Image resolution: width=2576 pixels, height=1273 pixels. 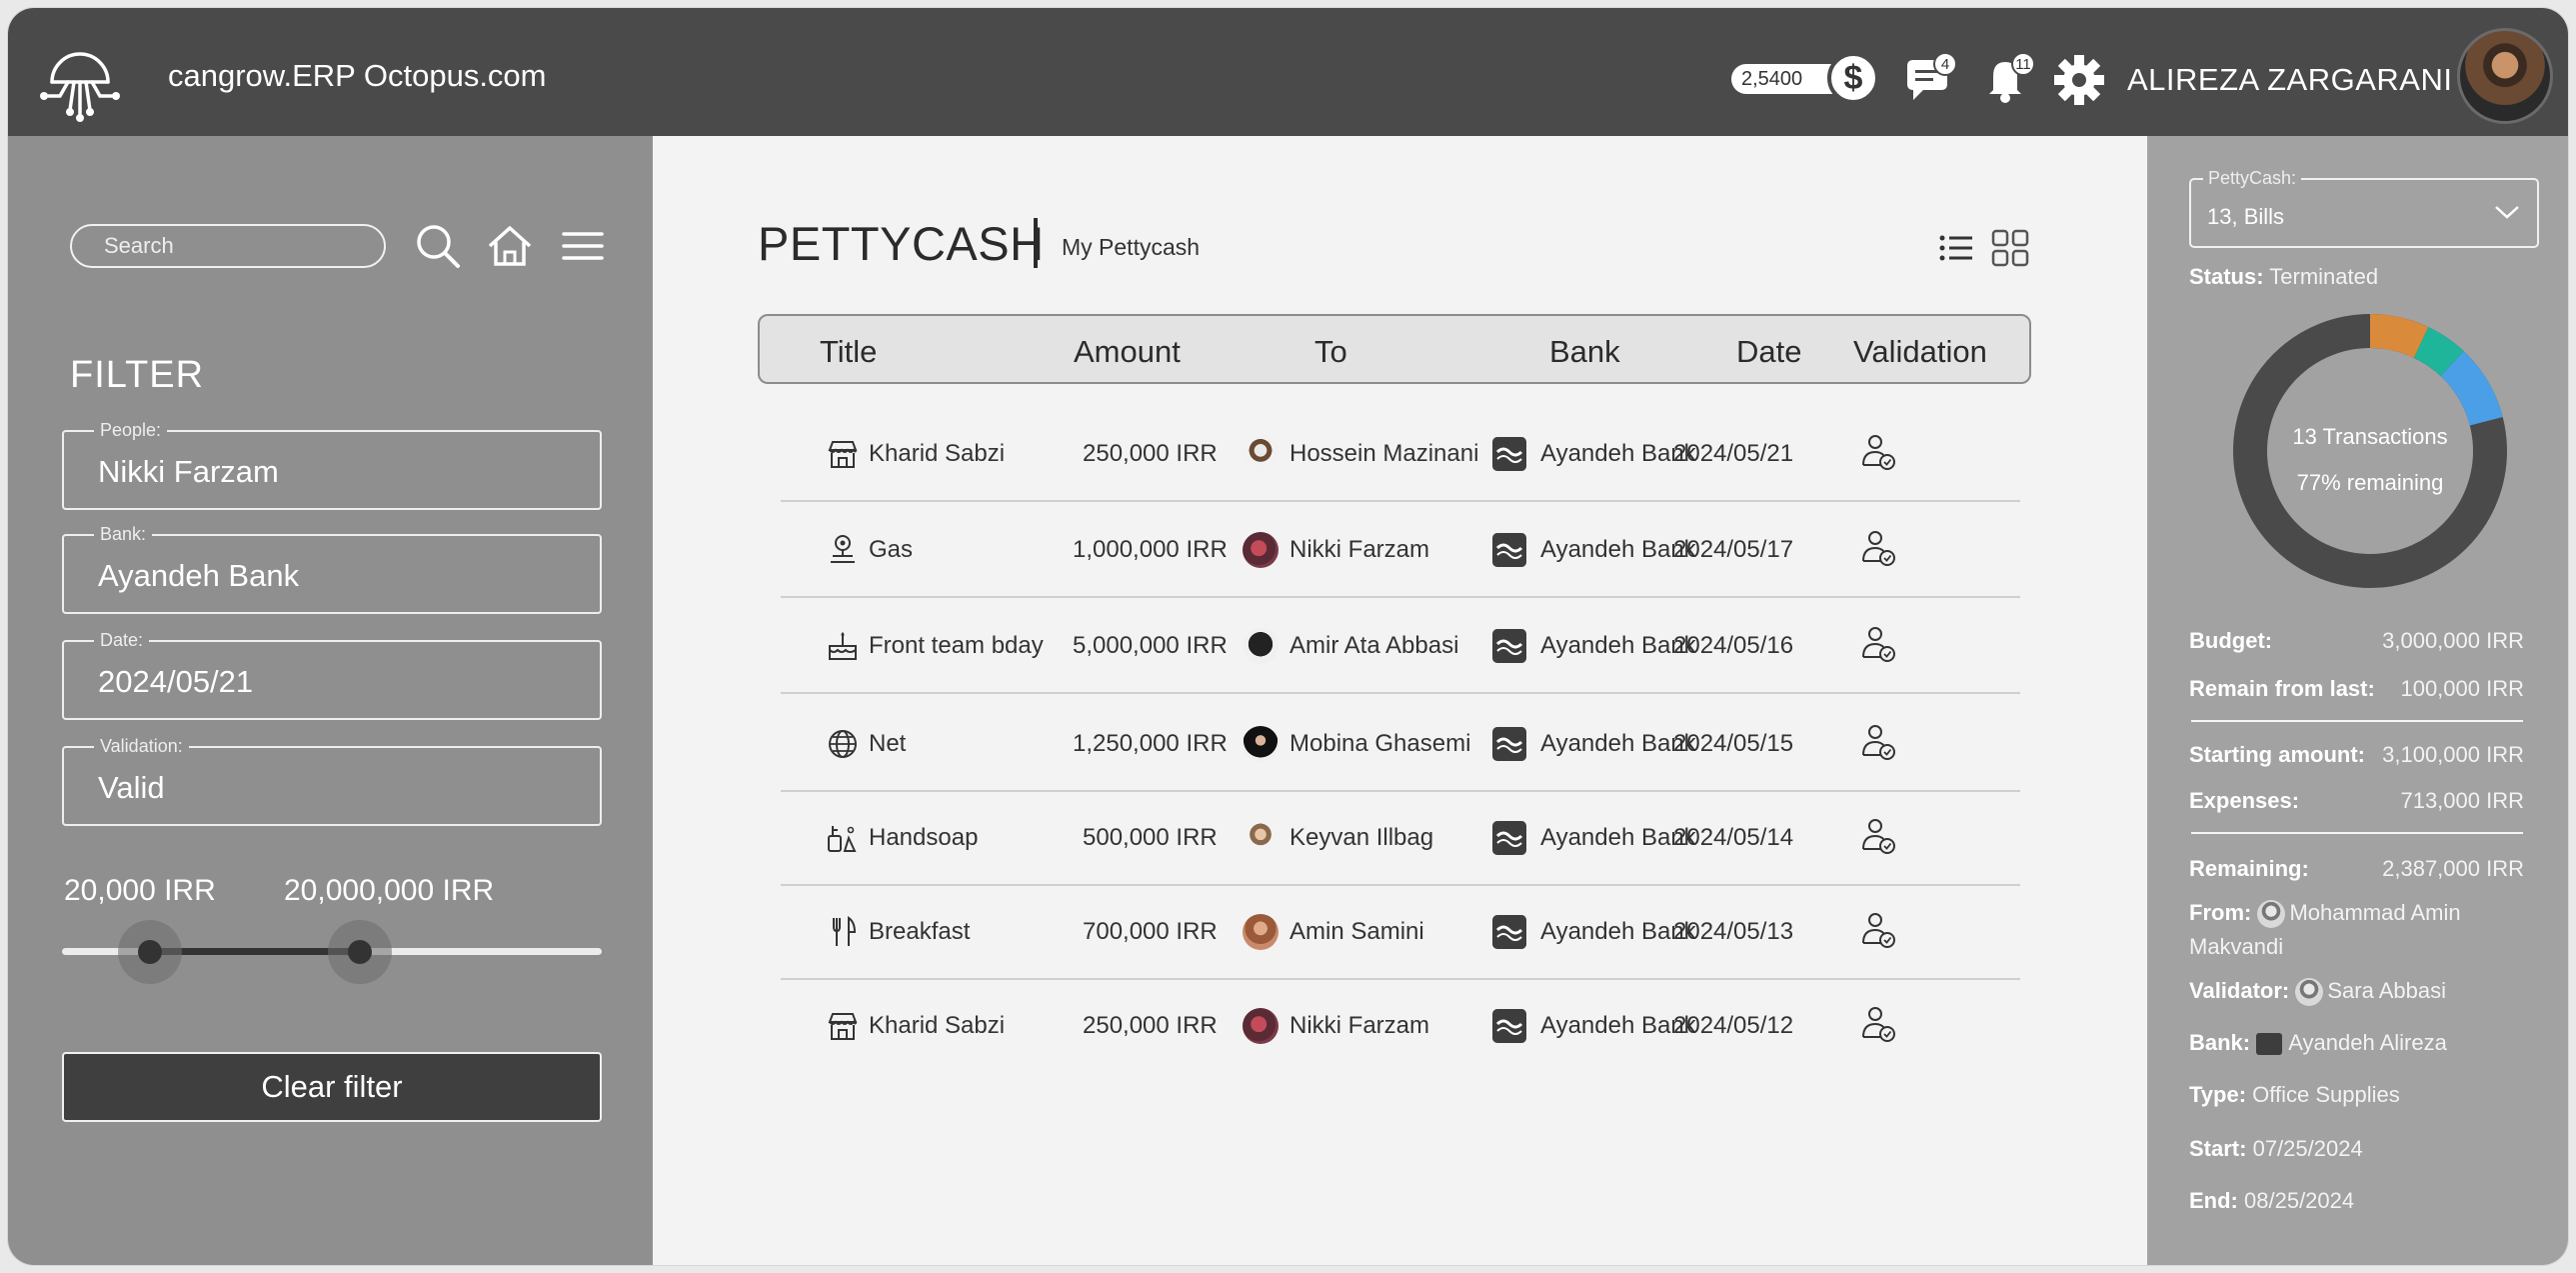 What do you see at coordinates (1585, 352) in the screenshot?
I see `column-bank: Bank` at bounding box center [1585, 352].